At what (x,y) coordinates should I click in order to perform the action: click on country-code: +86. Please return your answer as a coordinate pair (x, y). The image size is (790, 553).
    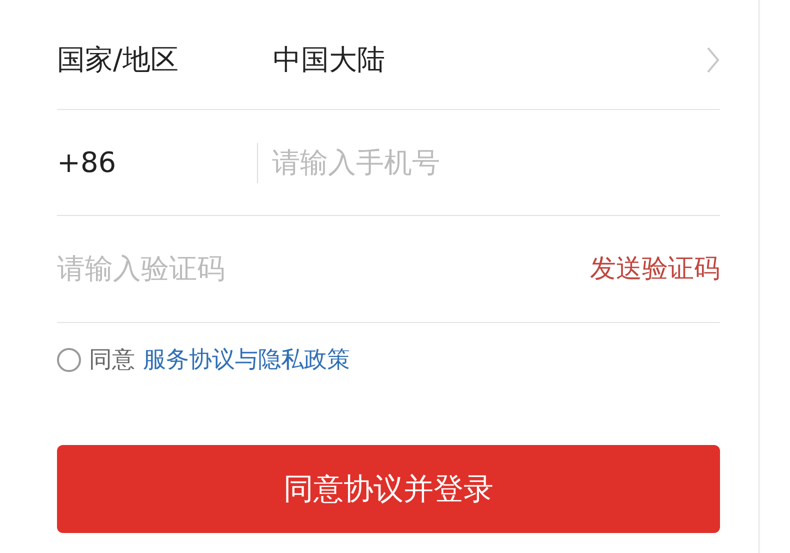
    Looking at the image, I should click on (157, 163).